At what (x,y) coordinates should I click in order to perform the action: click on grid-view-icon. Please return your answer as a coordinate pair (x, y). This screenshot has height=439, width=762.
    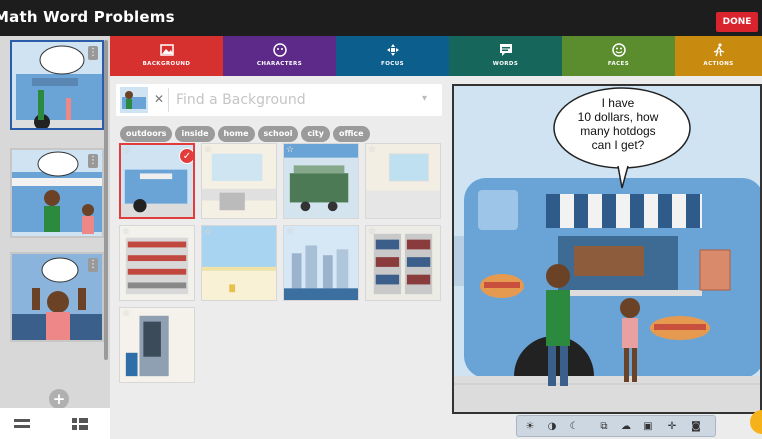
    Looking at the image, I should click on (80, 424).